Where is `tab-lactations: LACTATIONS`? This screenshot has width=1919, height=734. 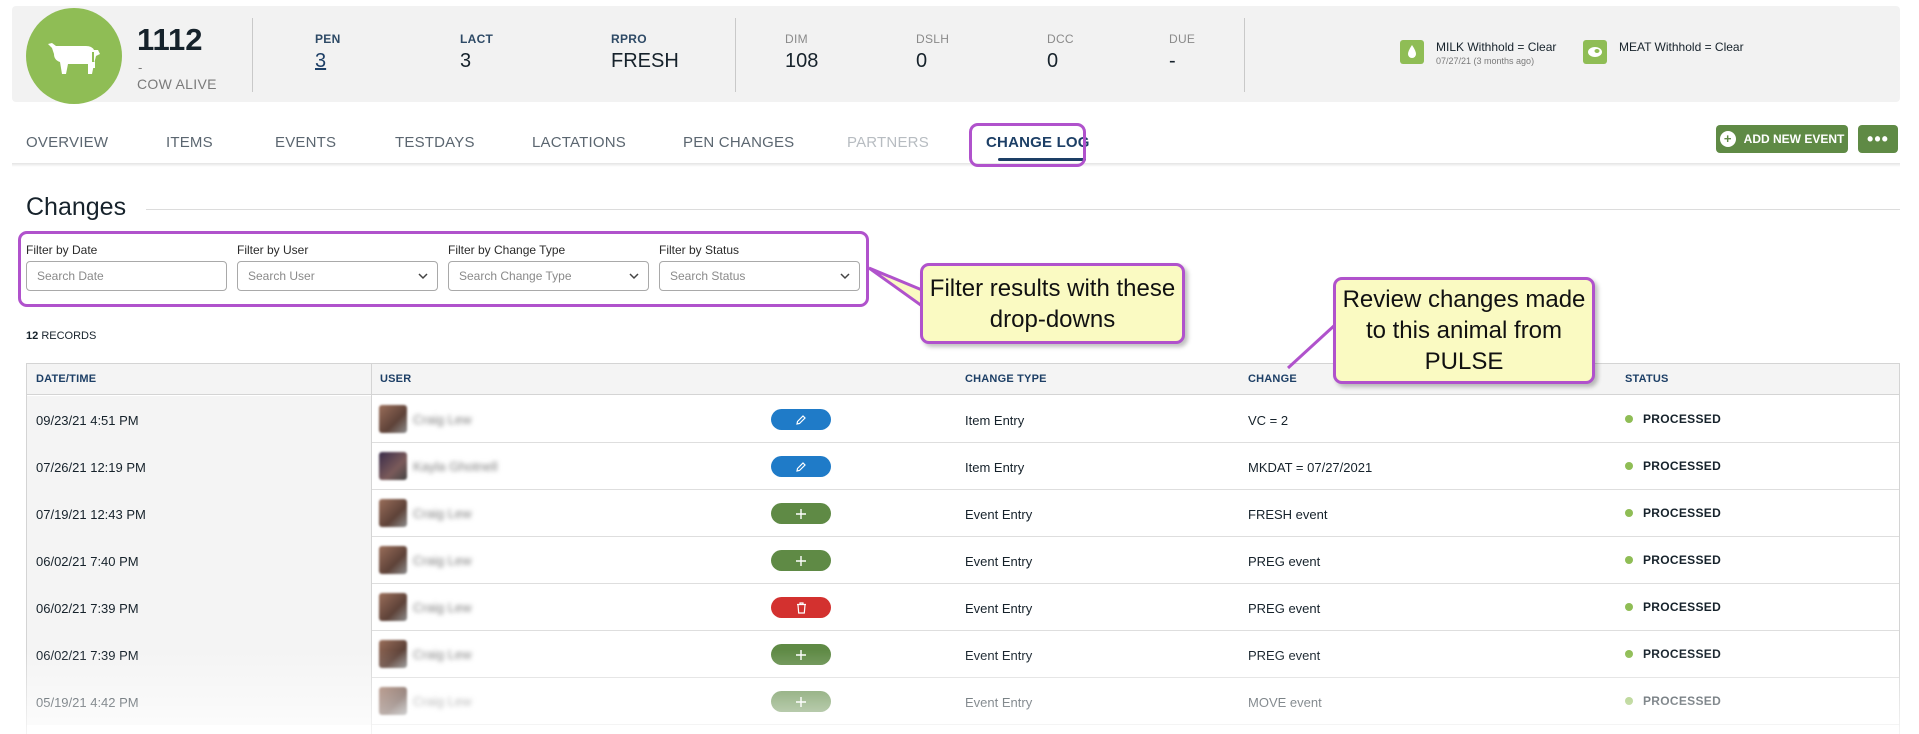
tab-lactations: LACTATIONS is located at coordinates (579, 142).